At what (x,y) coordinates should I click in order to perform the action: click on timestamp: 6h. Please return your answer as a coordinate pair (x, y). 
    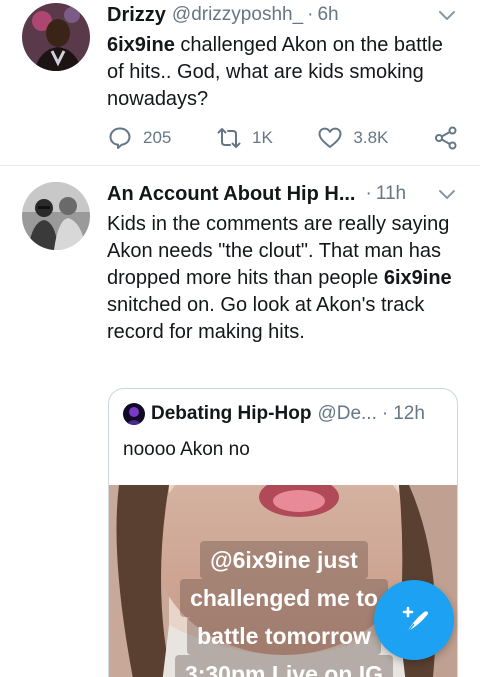
    Looking at the image, I should click on (327, 15).